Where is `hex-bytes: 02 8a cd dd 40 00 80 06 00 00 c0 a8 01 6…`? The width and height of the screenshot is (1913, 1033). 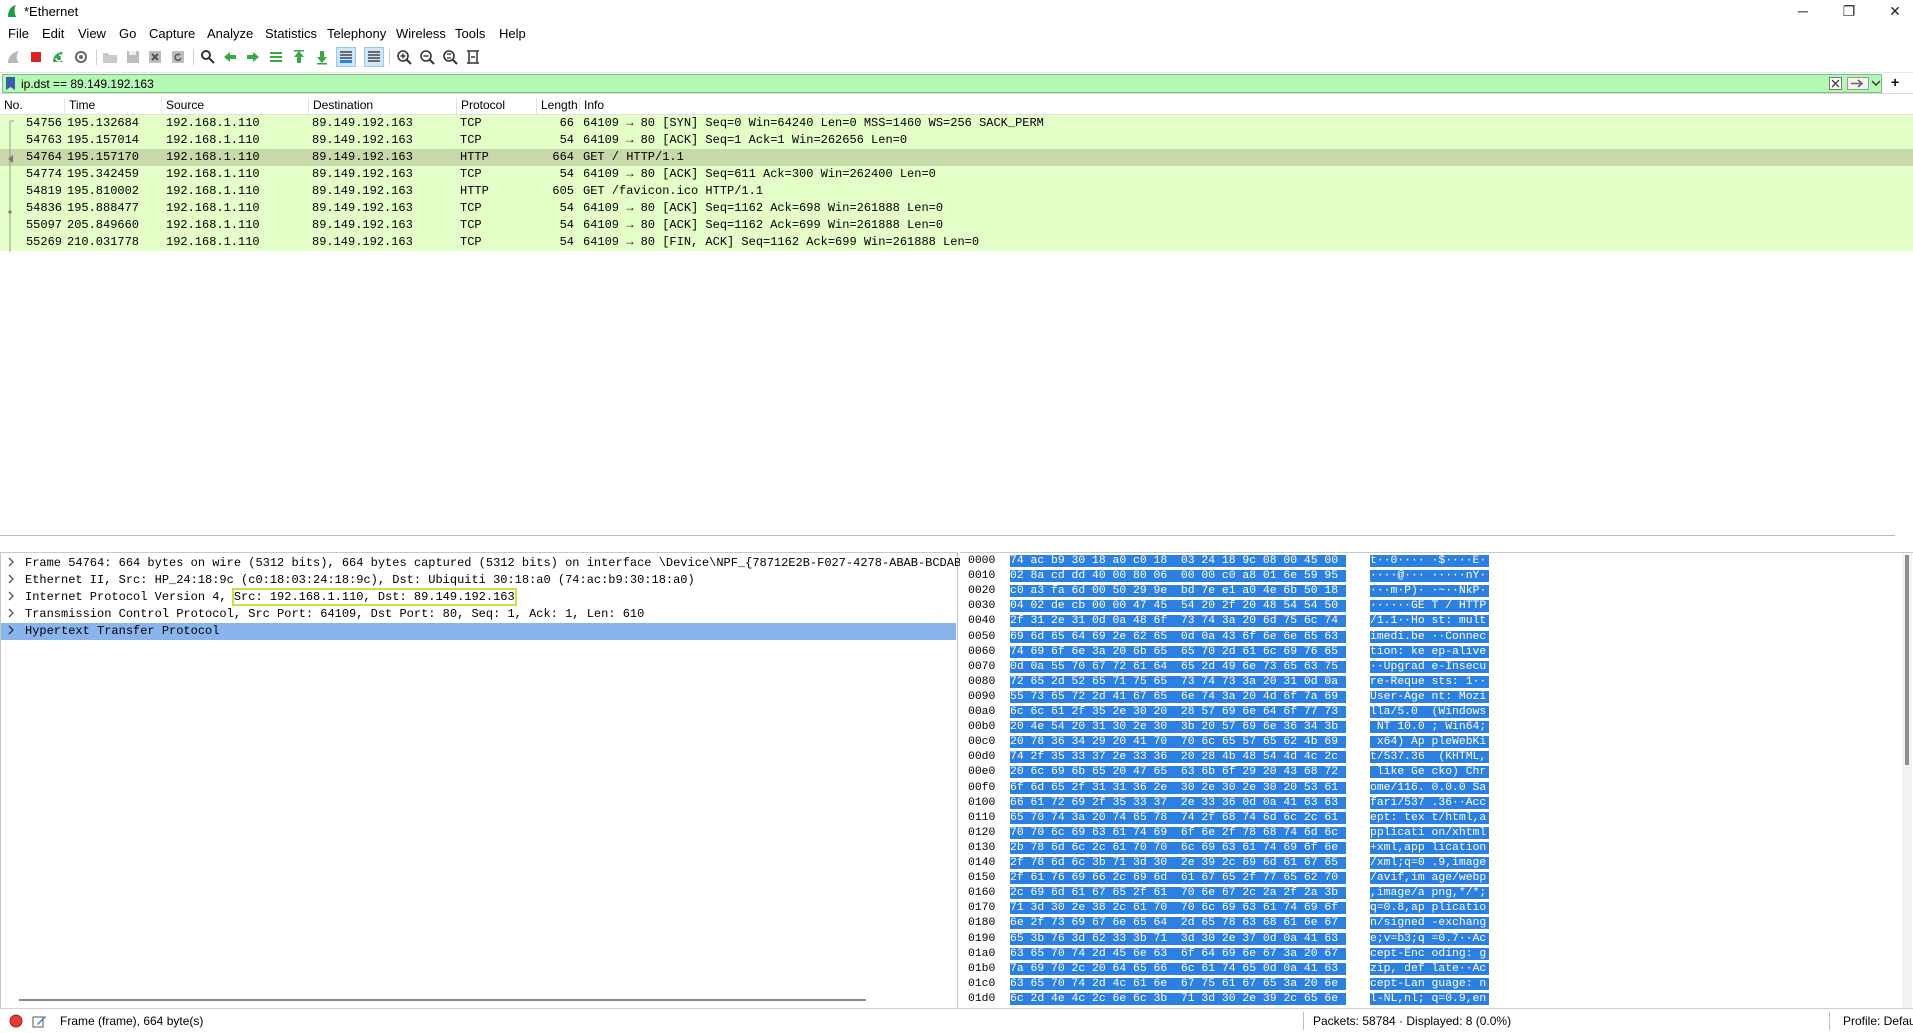 hex-bytes: 02 8a cd dd 40 00 80 06 00 00 c0 a8 01 6… is located at coordinates (1178, 576).